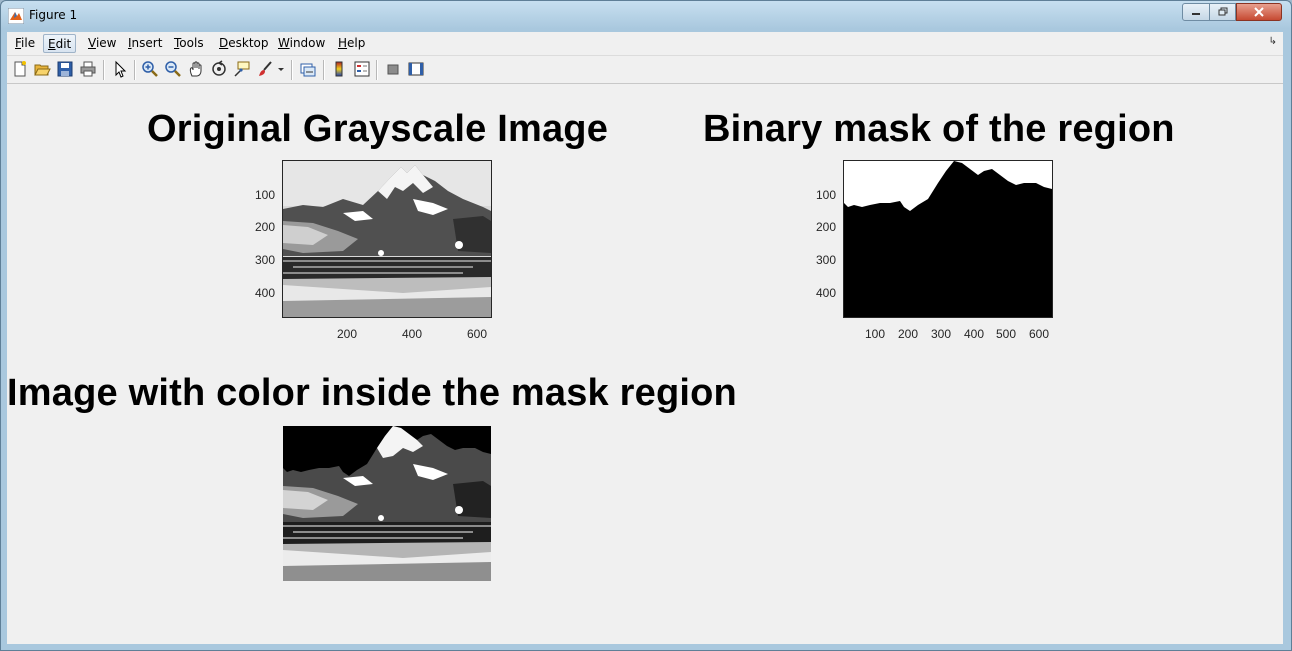  I want to click on colorbar-icon, so click(339, 69).